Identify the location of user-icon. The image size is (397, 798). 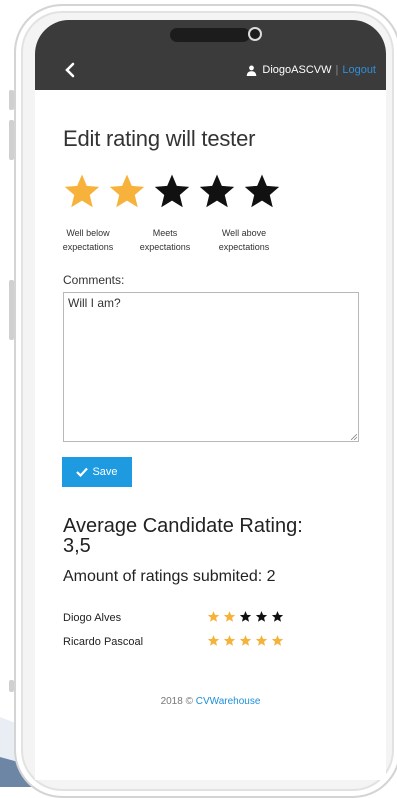
(252, 70).